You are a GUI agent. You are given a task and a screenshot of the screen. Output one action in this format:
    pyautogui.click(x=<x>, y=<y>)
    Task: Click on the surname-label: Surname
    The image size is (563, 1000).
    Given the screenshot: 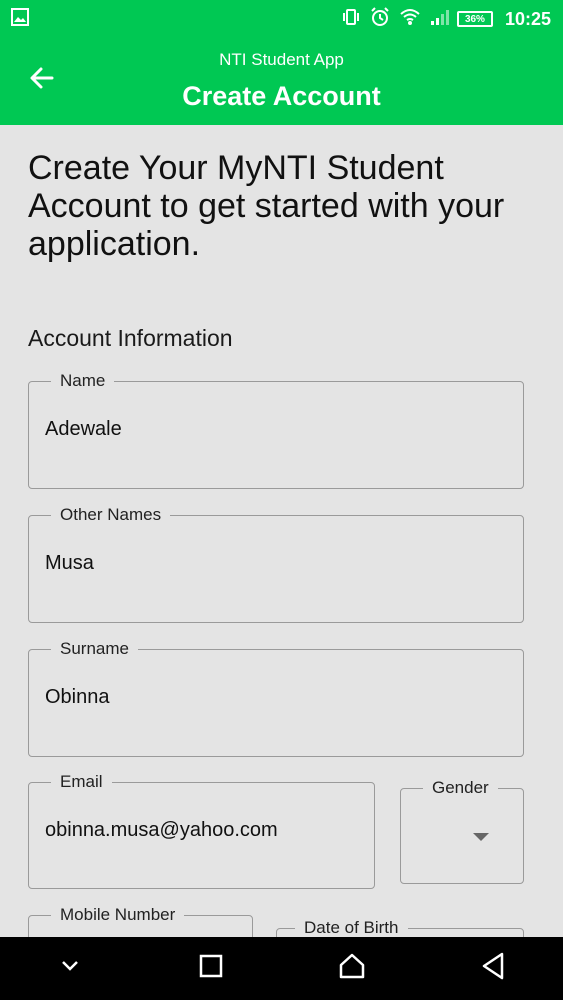 What is the action you would take?
    pyautogui.click(x=94, y=649)
    